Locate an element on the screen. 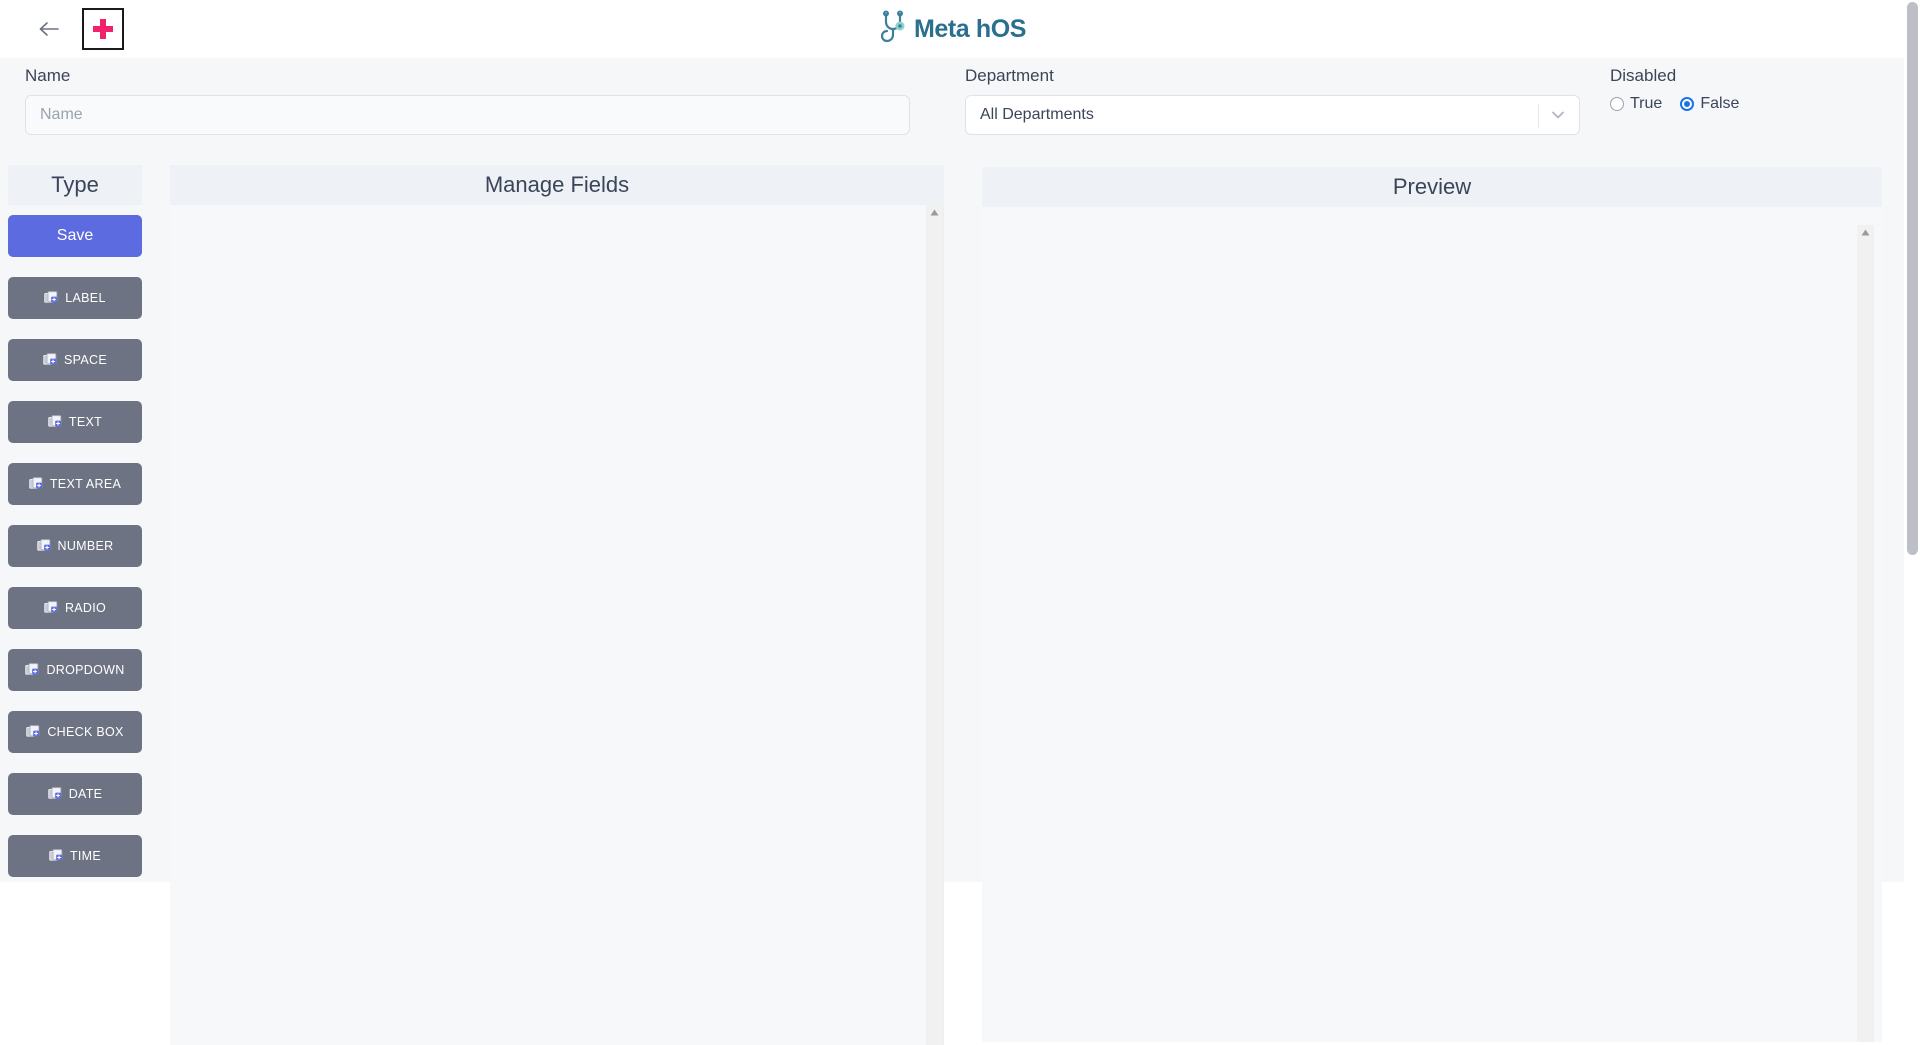 The width and height of the screenshot is (1920, 1045). red-cross-icon is located at coordinates (103, 29).